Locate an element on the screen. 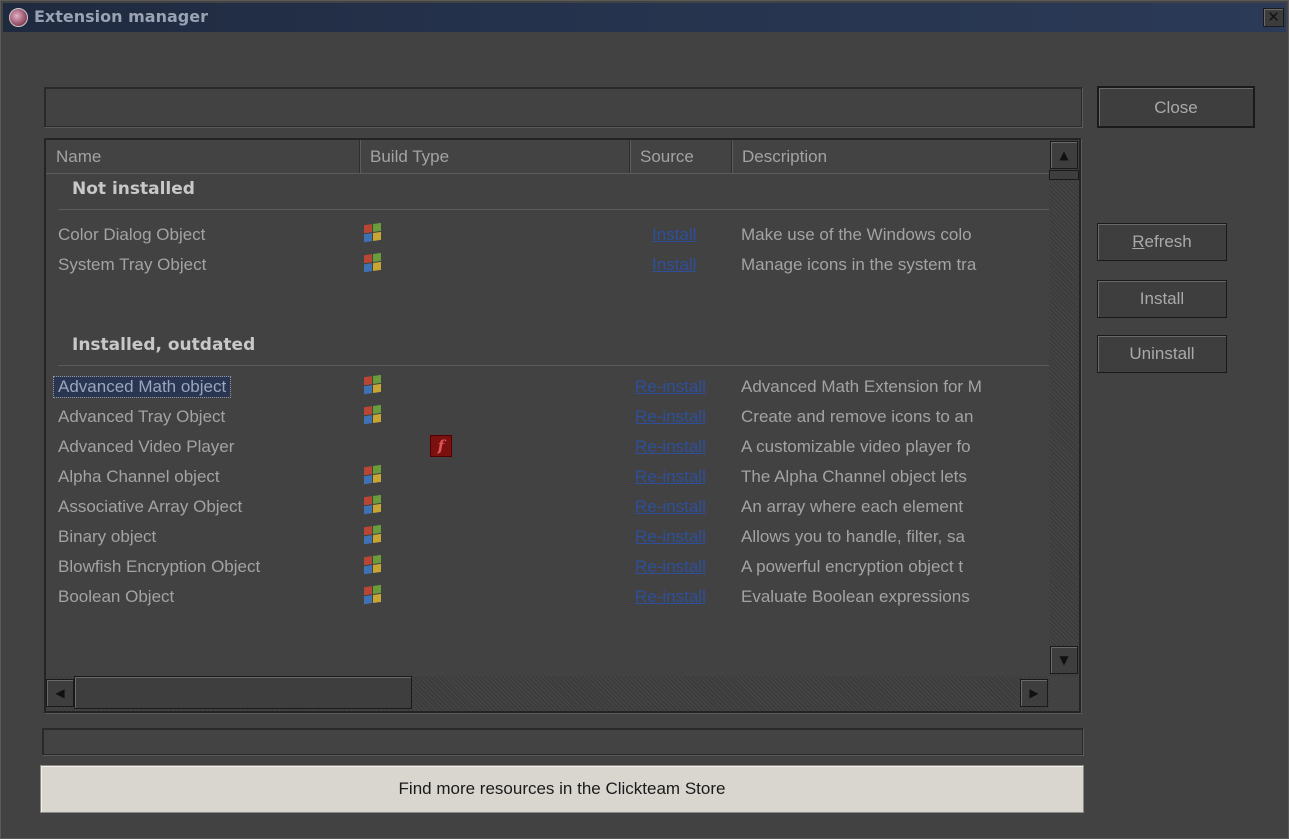 This screenshot has width=1289, height=839. extension-description: The Alpha Channel object lets is located at coordinates (854, 476).